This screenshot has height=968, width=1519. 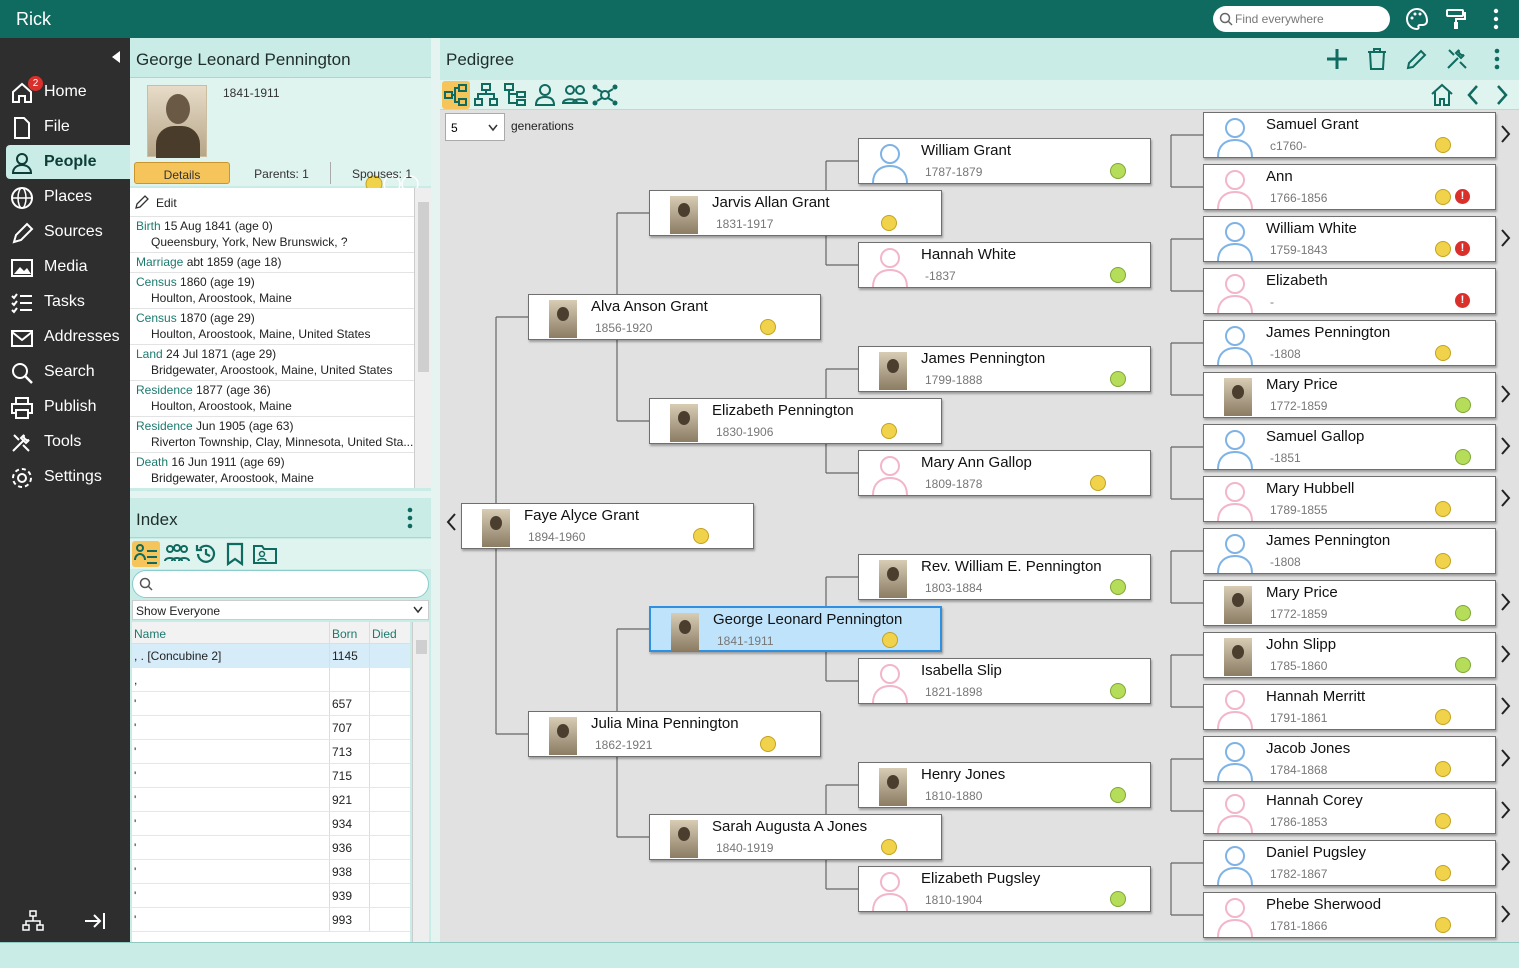 What do you see at coordinates (272, 202) in the screenshot?
I see `edit-button: Edit` at bounding box center [272, 202].